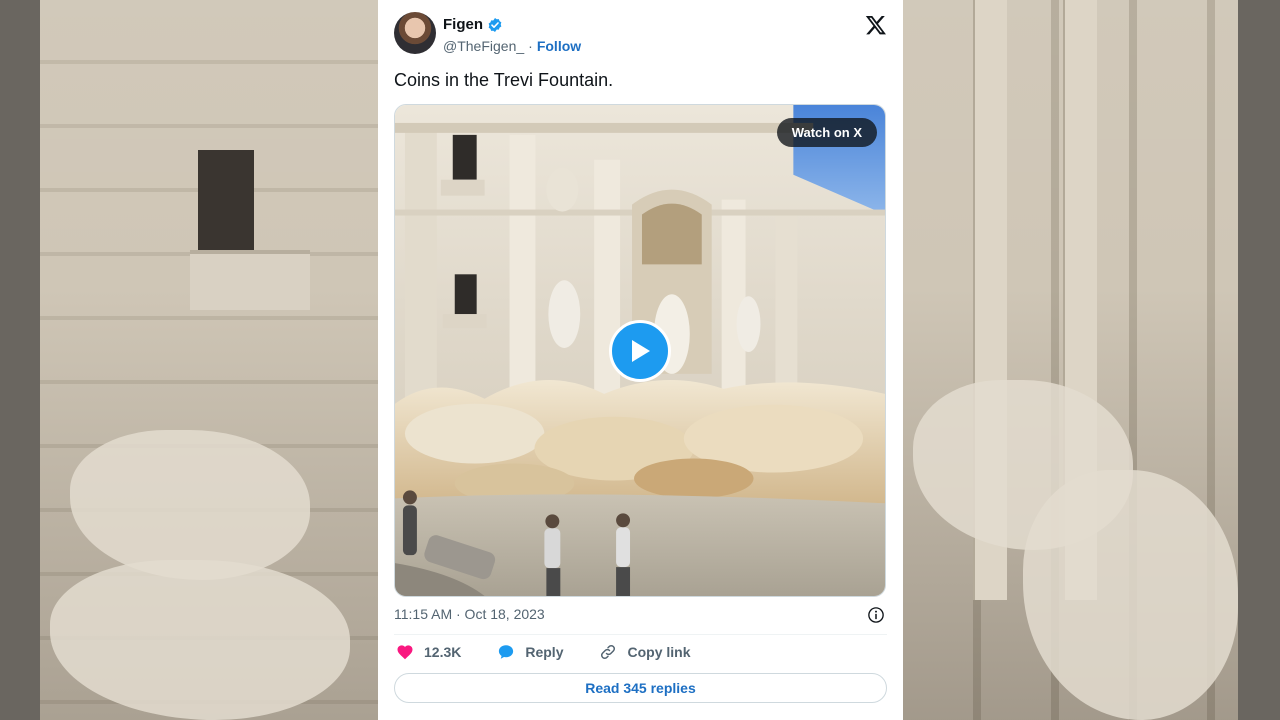 The width and height of the screenshot is (1280, 720). What do you see at coordinates (469, 614) in the screenshot?
I see `tweet-timestamp: 11:15 AM · Oct 18, 2023` at bounding box center [469, 614].